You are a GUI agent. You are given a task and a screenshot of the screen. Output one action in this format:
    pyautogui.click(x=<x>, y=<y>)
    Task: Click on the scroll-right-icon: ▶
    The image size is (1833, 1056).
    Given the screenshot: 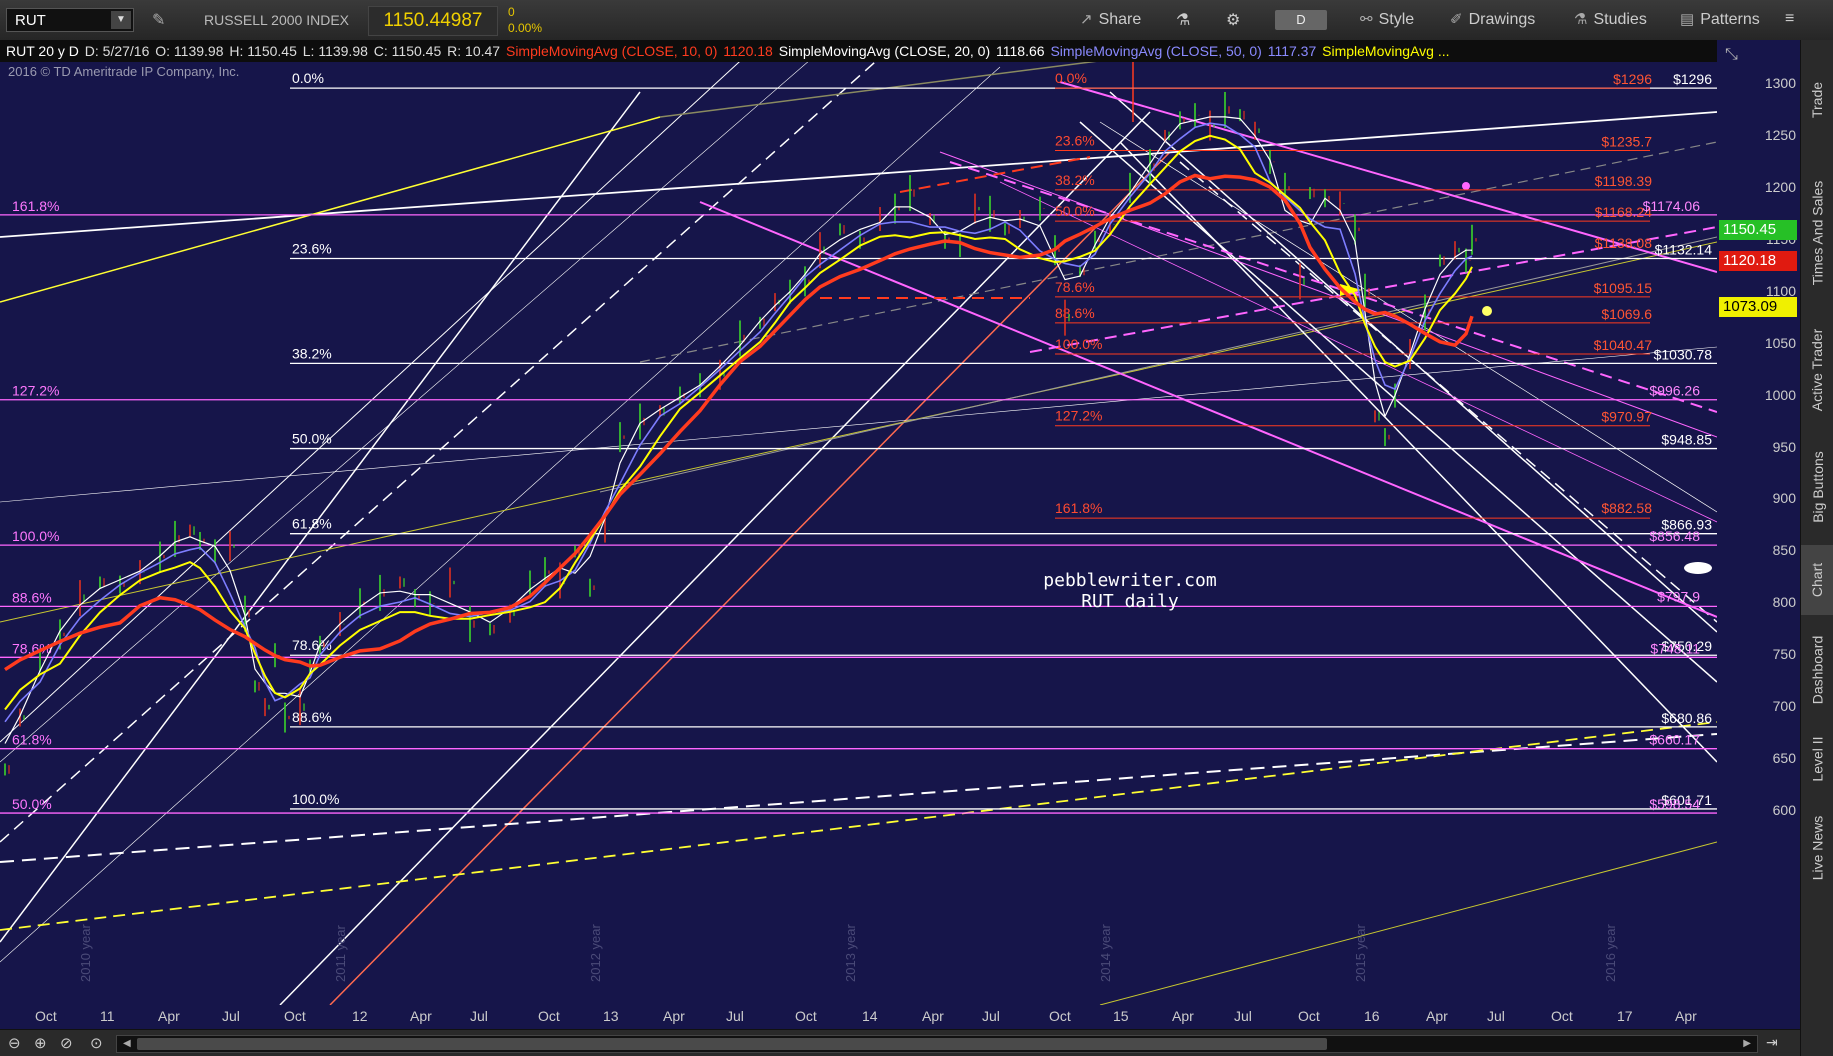 What is the action you would take?
    pyautogui.click(x=1747, y=1043)
    